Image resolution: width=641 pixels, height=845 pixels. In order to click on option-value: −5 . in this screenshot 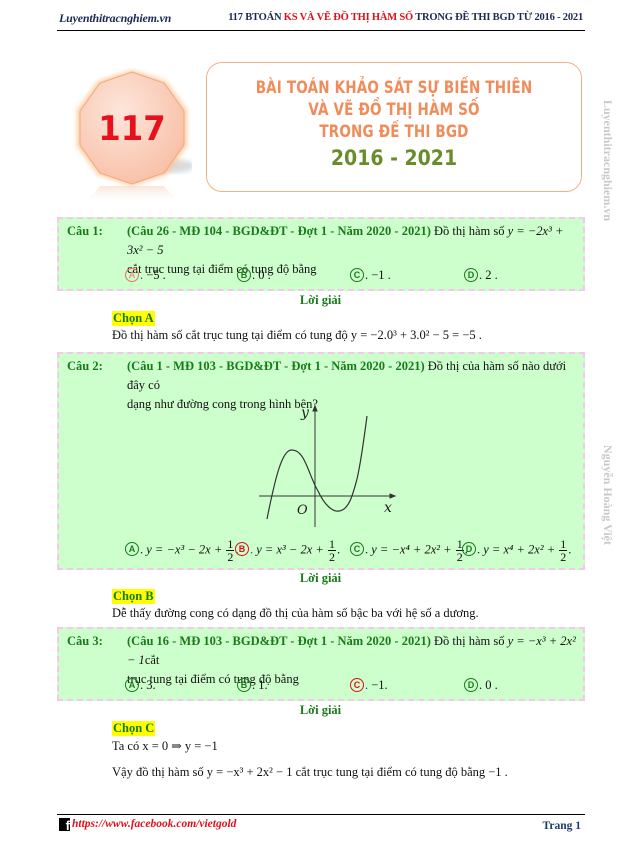, I will do `click(156, 275)`.